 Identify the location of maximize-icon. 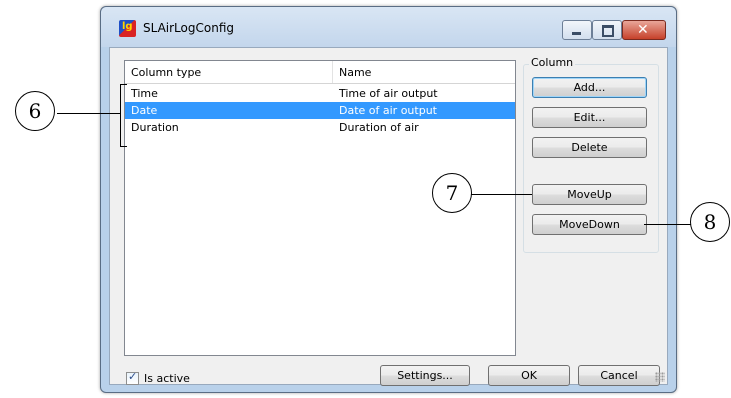
(608, 31).